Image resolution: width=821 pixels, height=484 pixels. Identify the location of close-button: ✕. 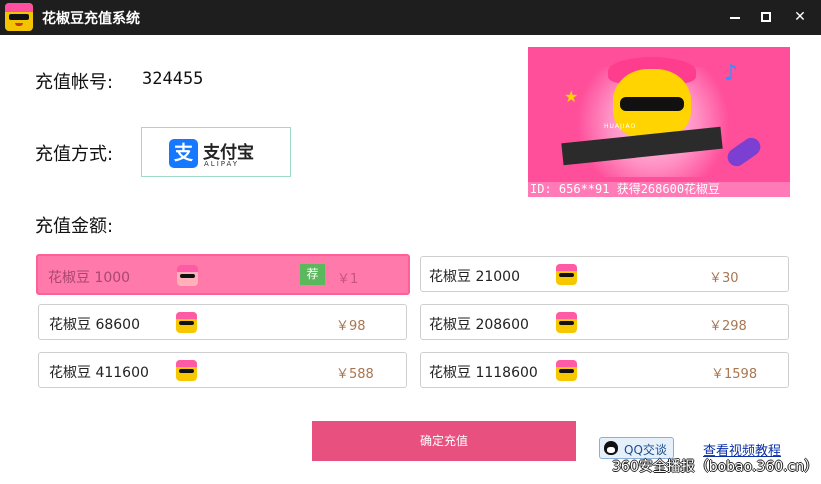
(800, 17).